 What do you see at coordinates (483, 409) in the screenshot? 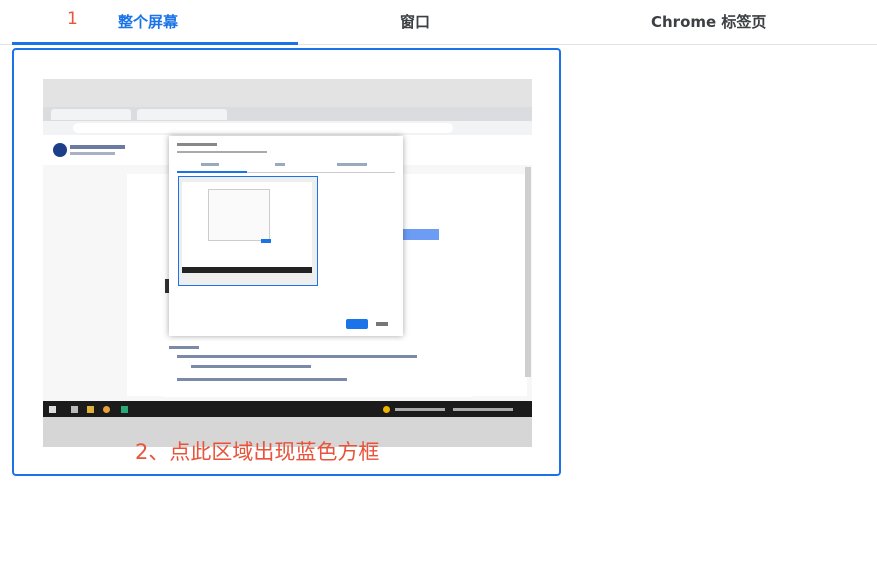
I see `preview-tray-clock` at bounding box center [483, 409].